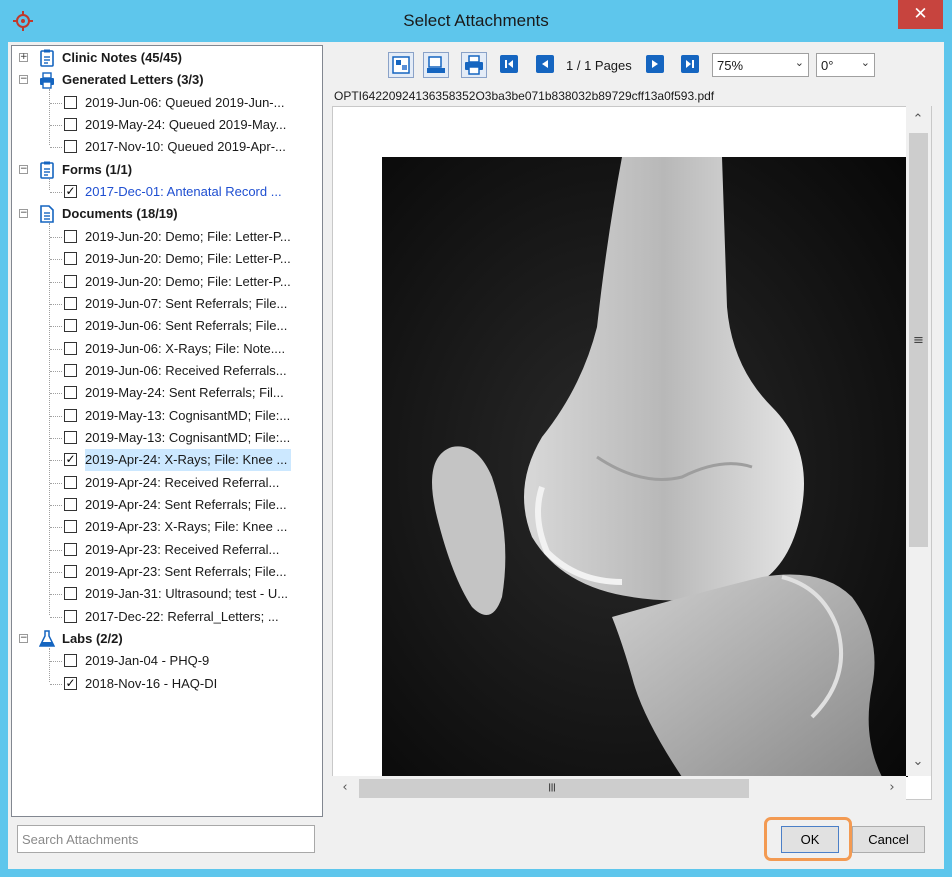 The width and height of the screenshot is (952, 877). Describe the element at coordinates (551, 787) in the screenshot. I see `grip-icon: ≡` at that location.